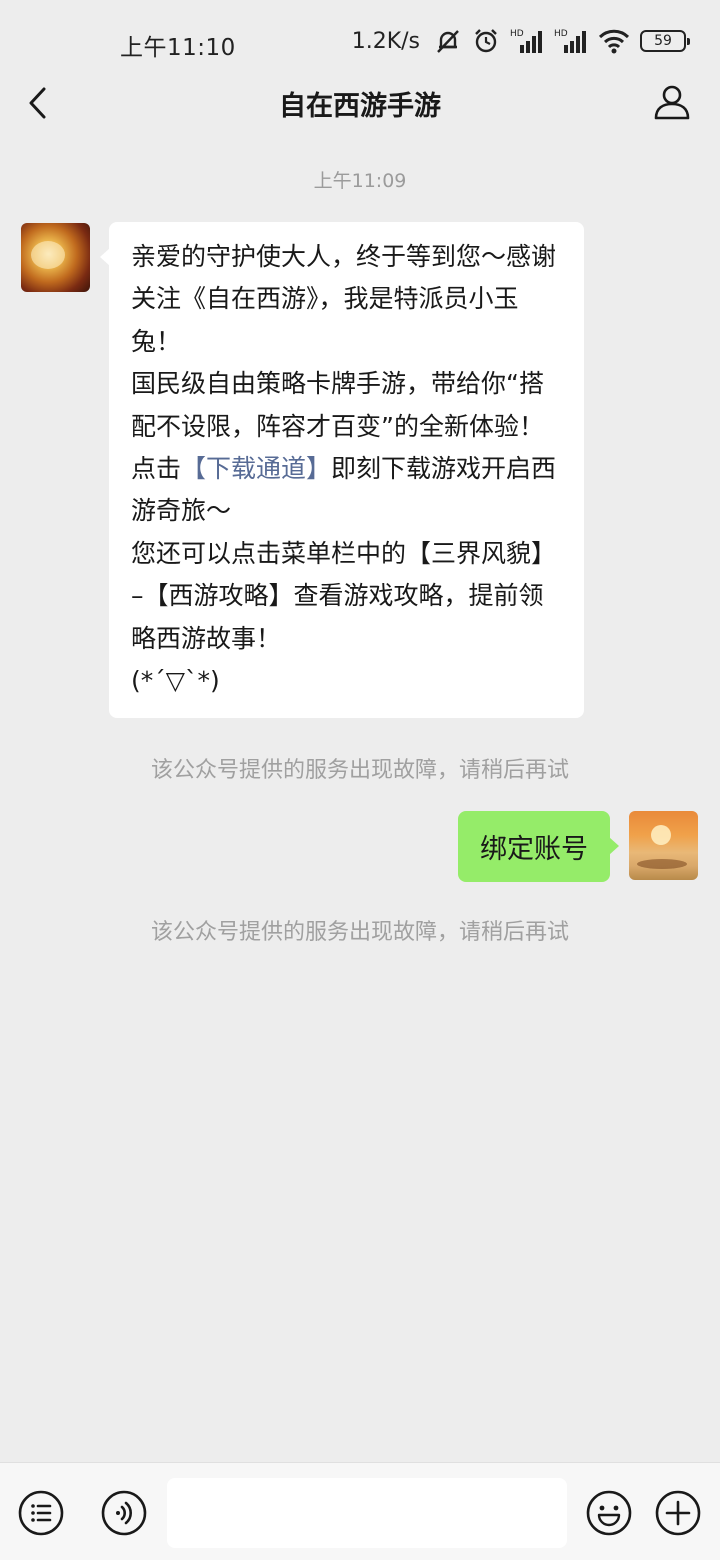 The height and width of the screenshot is (1560, 720). What do you see at coordinates (448, 41) in the screenshot?
I see `mute-bell-icon` at bounding box center [448, 41].